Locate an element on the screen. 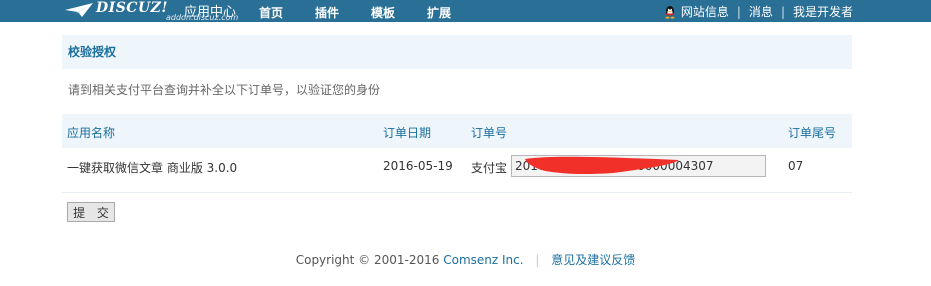 The width and height of the screenshot is (931, 286). section-title: 校验授权 is located at coordinates (457, 52).